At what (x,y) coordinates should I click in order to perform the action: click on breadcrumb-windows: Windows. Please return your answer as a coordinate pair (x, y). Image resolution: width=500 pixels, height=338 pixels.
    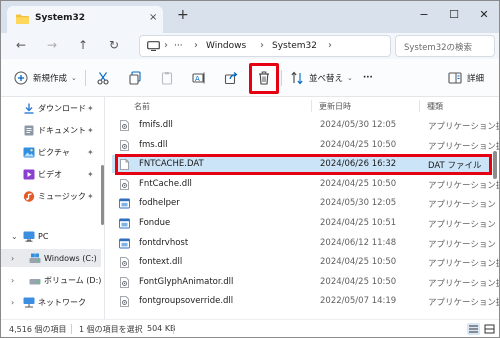
    Looking at the image, I should click on (226, 46).